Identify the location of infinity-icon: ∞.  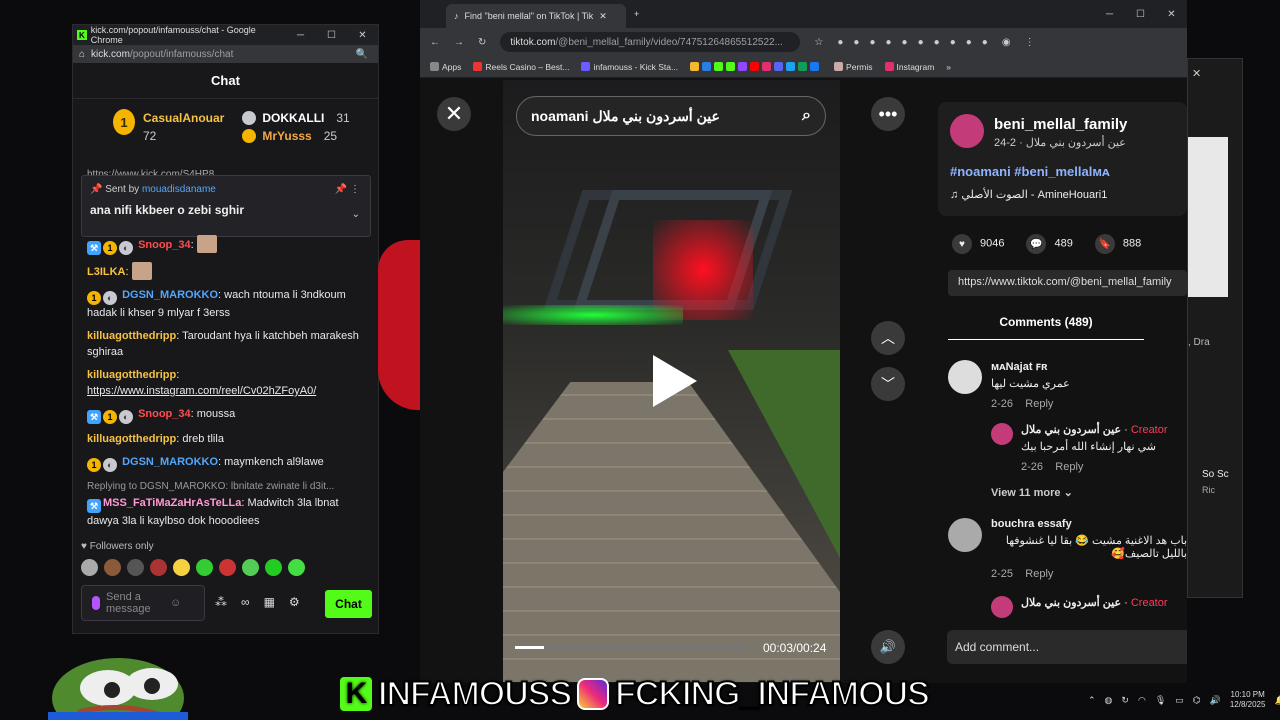
(245, 602).